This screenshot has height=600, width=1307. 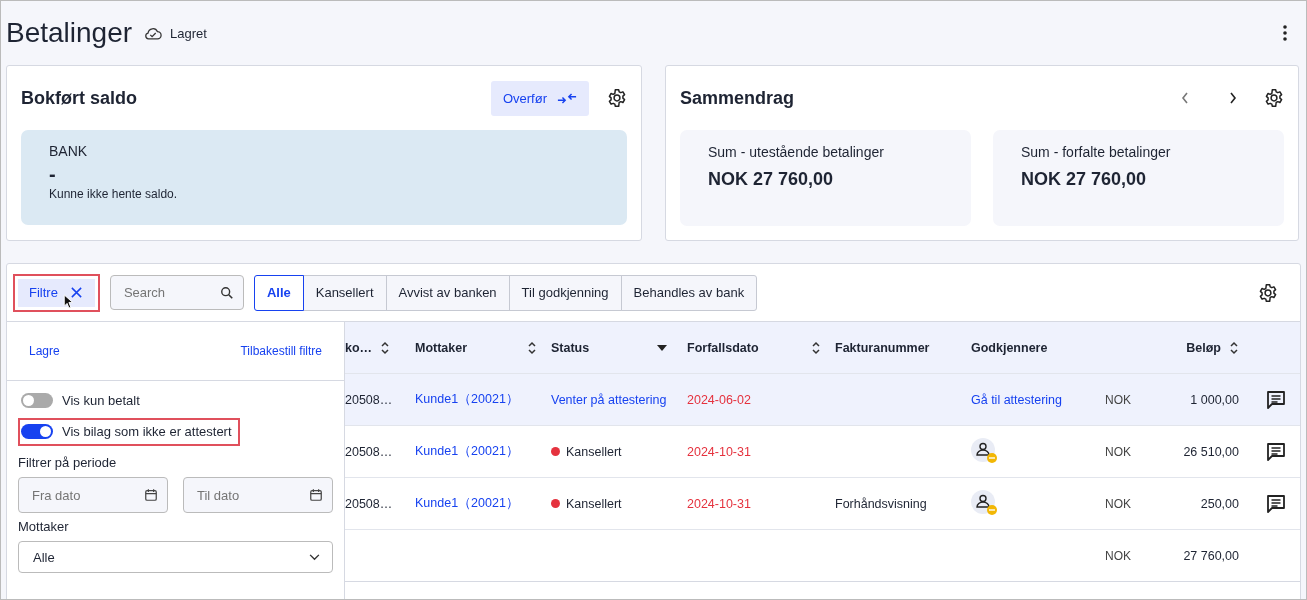 What do you see at coordinates (567, 98) in the screenshot?
I see `arrows-icon` at bounding box center [567, 98].